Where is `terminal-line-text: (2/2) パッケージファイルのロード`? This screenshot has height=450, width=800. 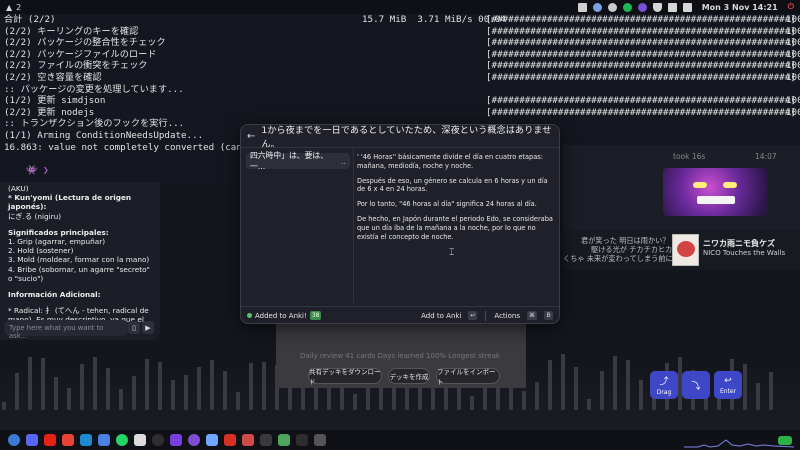 terminal-line-text: (2/2) パッケージファイルのロード is located at coordinates (80, 54).